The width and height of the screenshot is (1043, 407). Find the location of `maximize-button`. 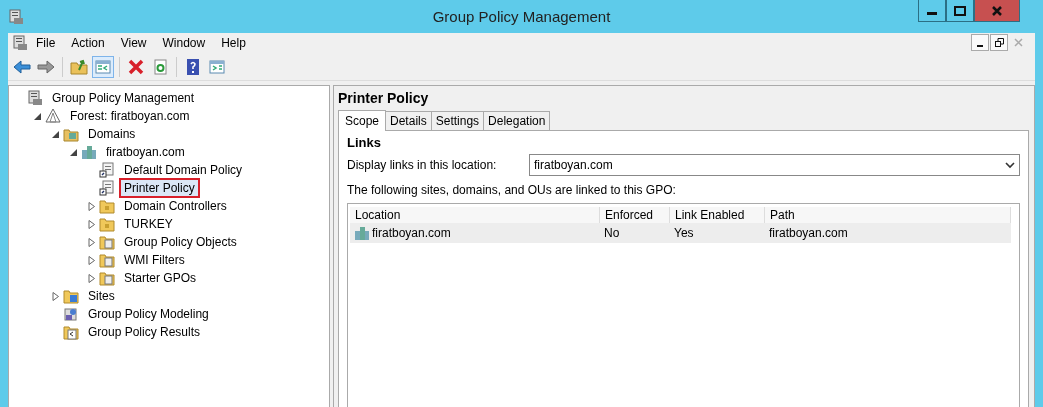

maximize-button is located at coordinates (960, 11).